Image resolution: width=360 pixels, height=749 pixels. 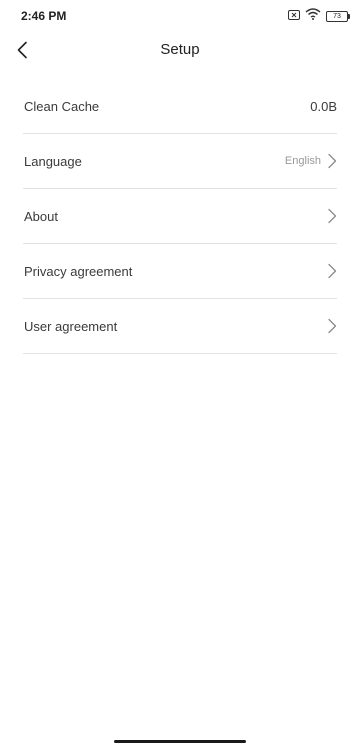 What do you see at coordinates (53, 161) in the screenshot?
I see `language-label: Language` at bounding box center [53, 161].